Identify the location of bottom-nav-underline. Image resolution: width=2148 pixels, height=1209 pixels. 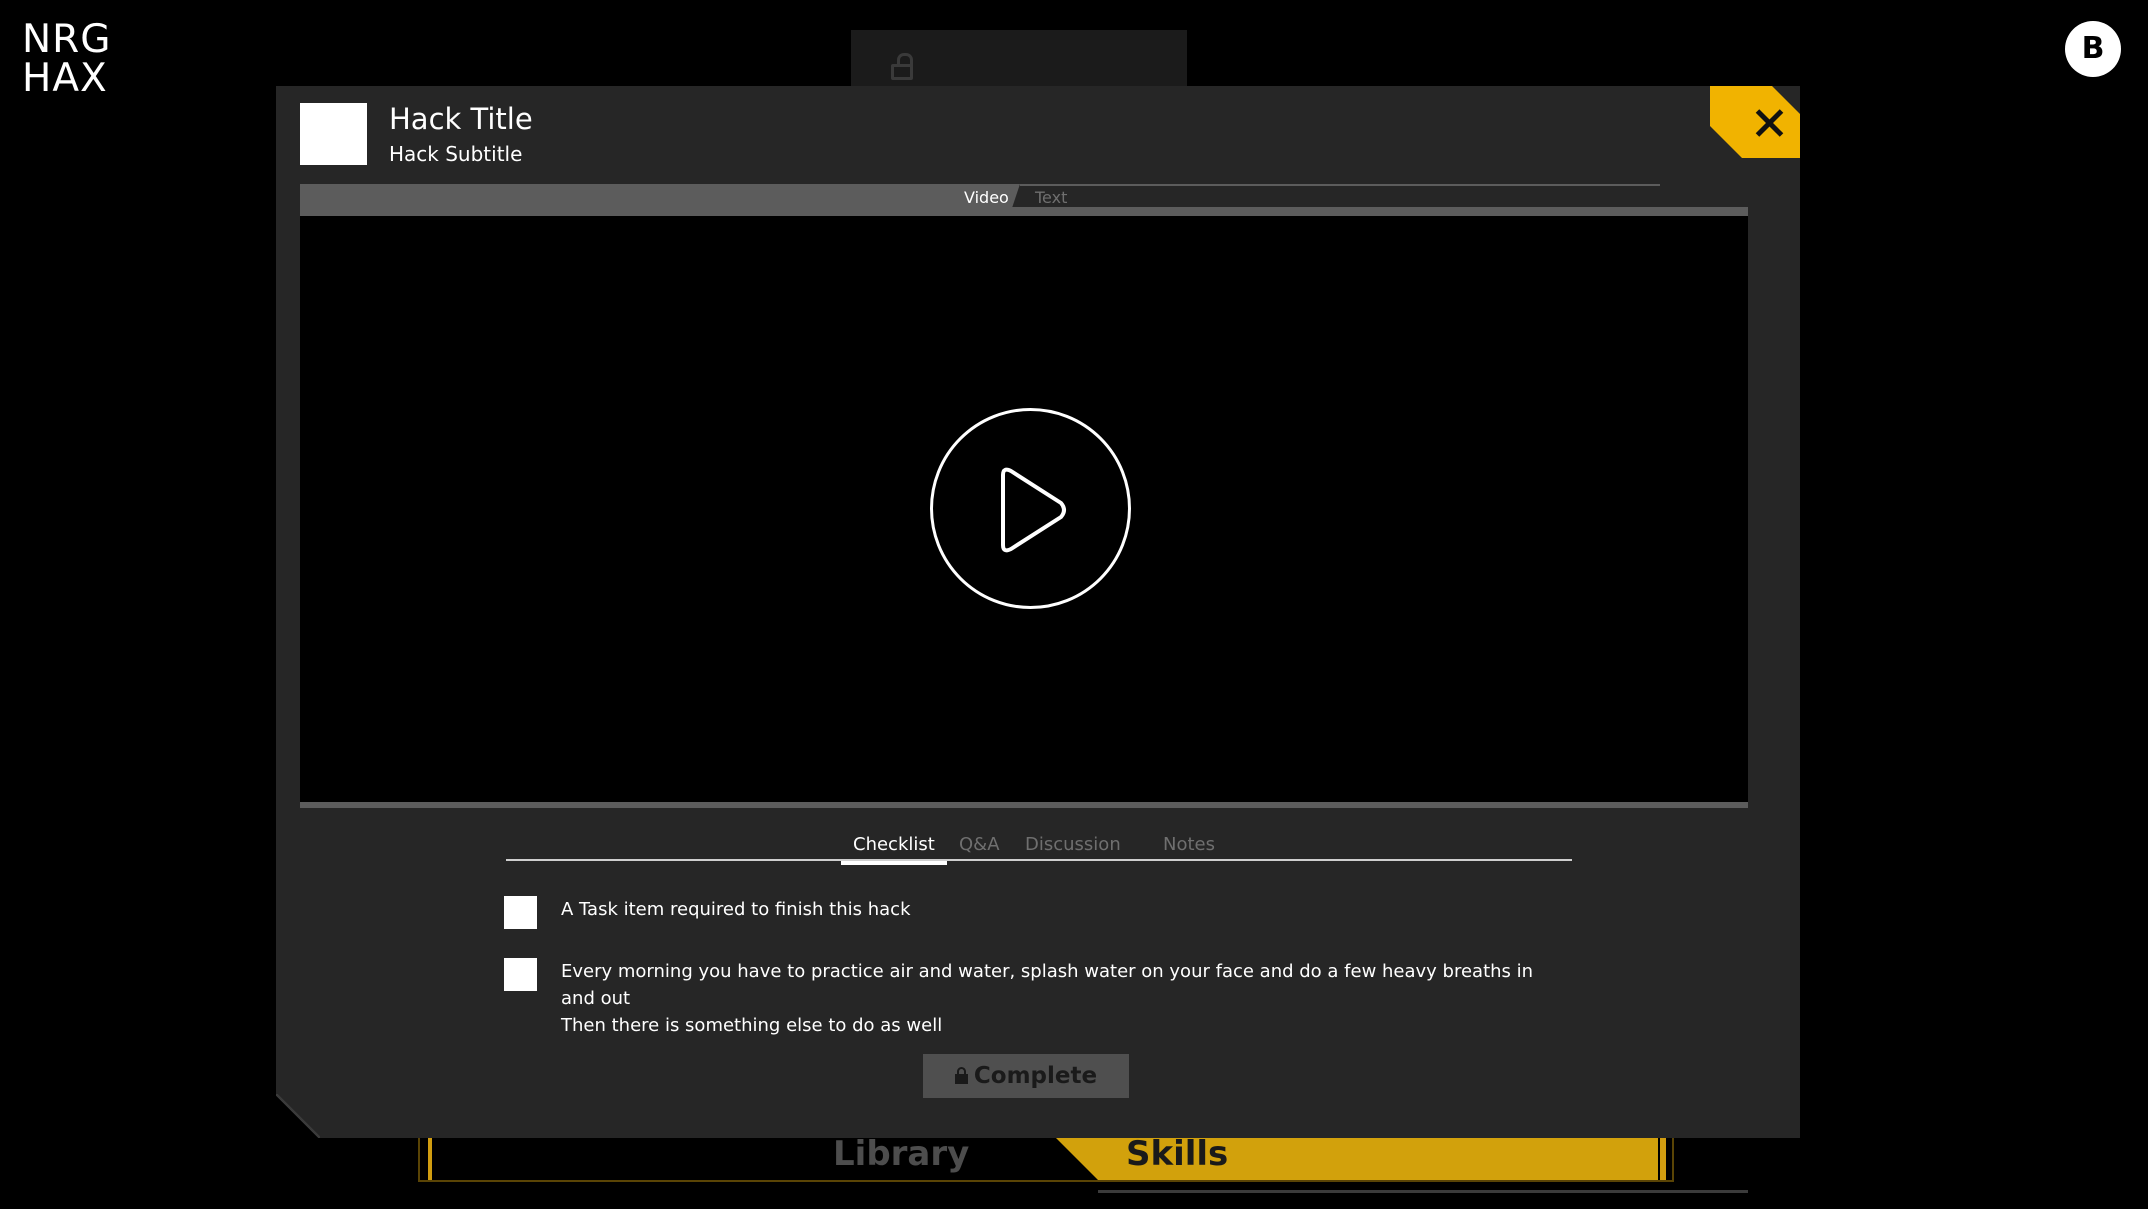
(1423, 1191).